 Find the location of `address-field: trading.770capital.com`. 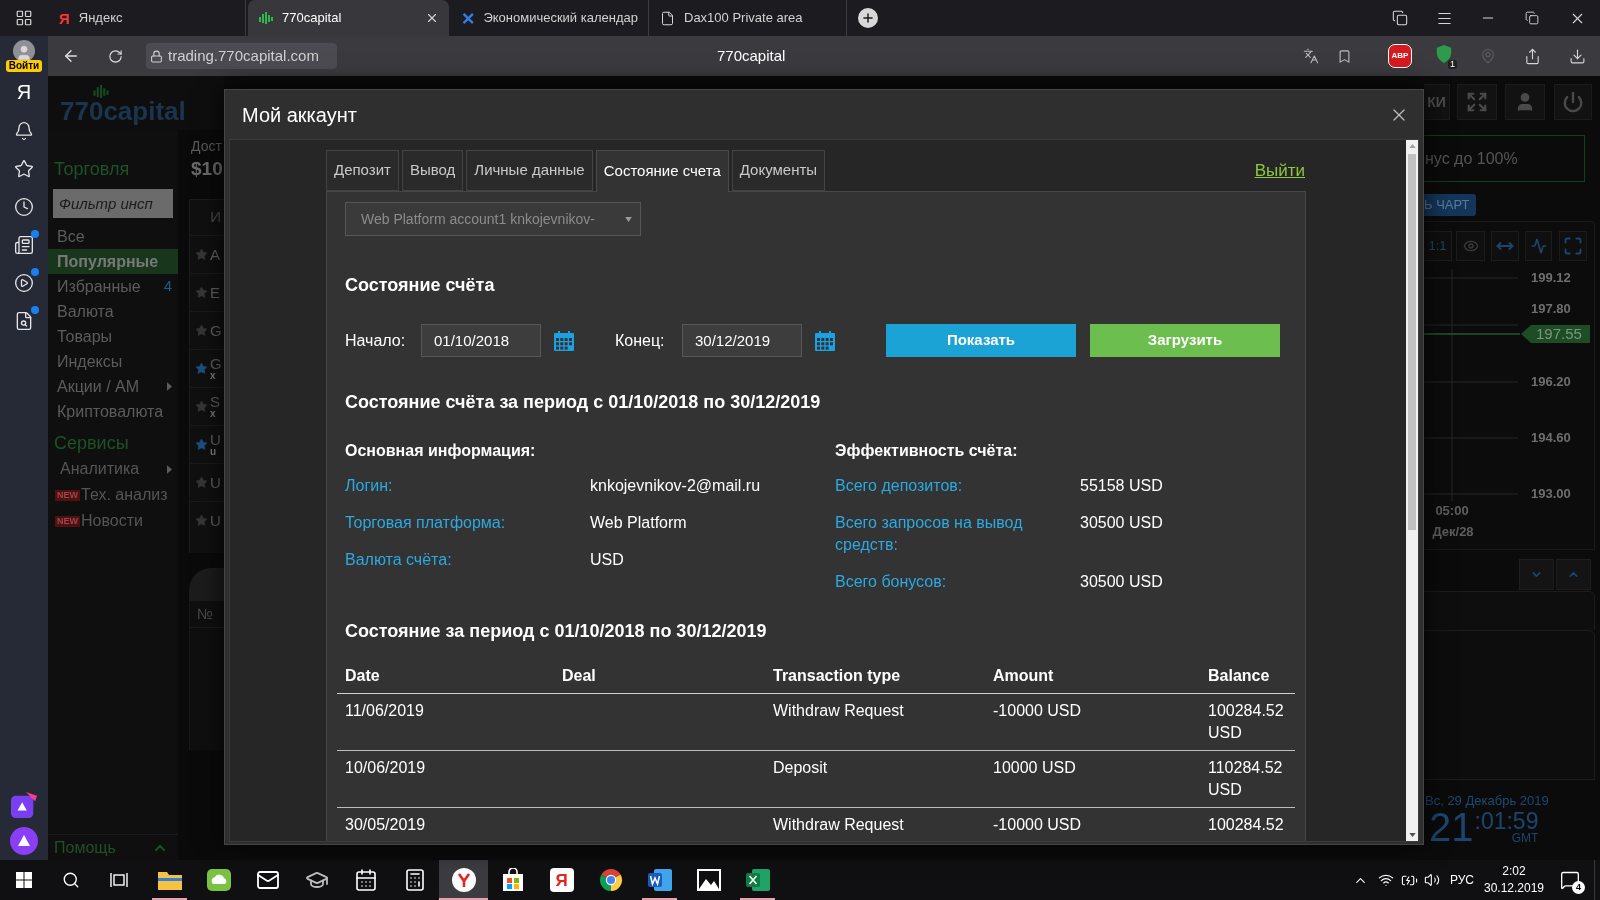

address-field: trading.770capital.com is located at coordinates (241, 56).